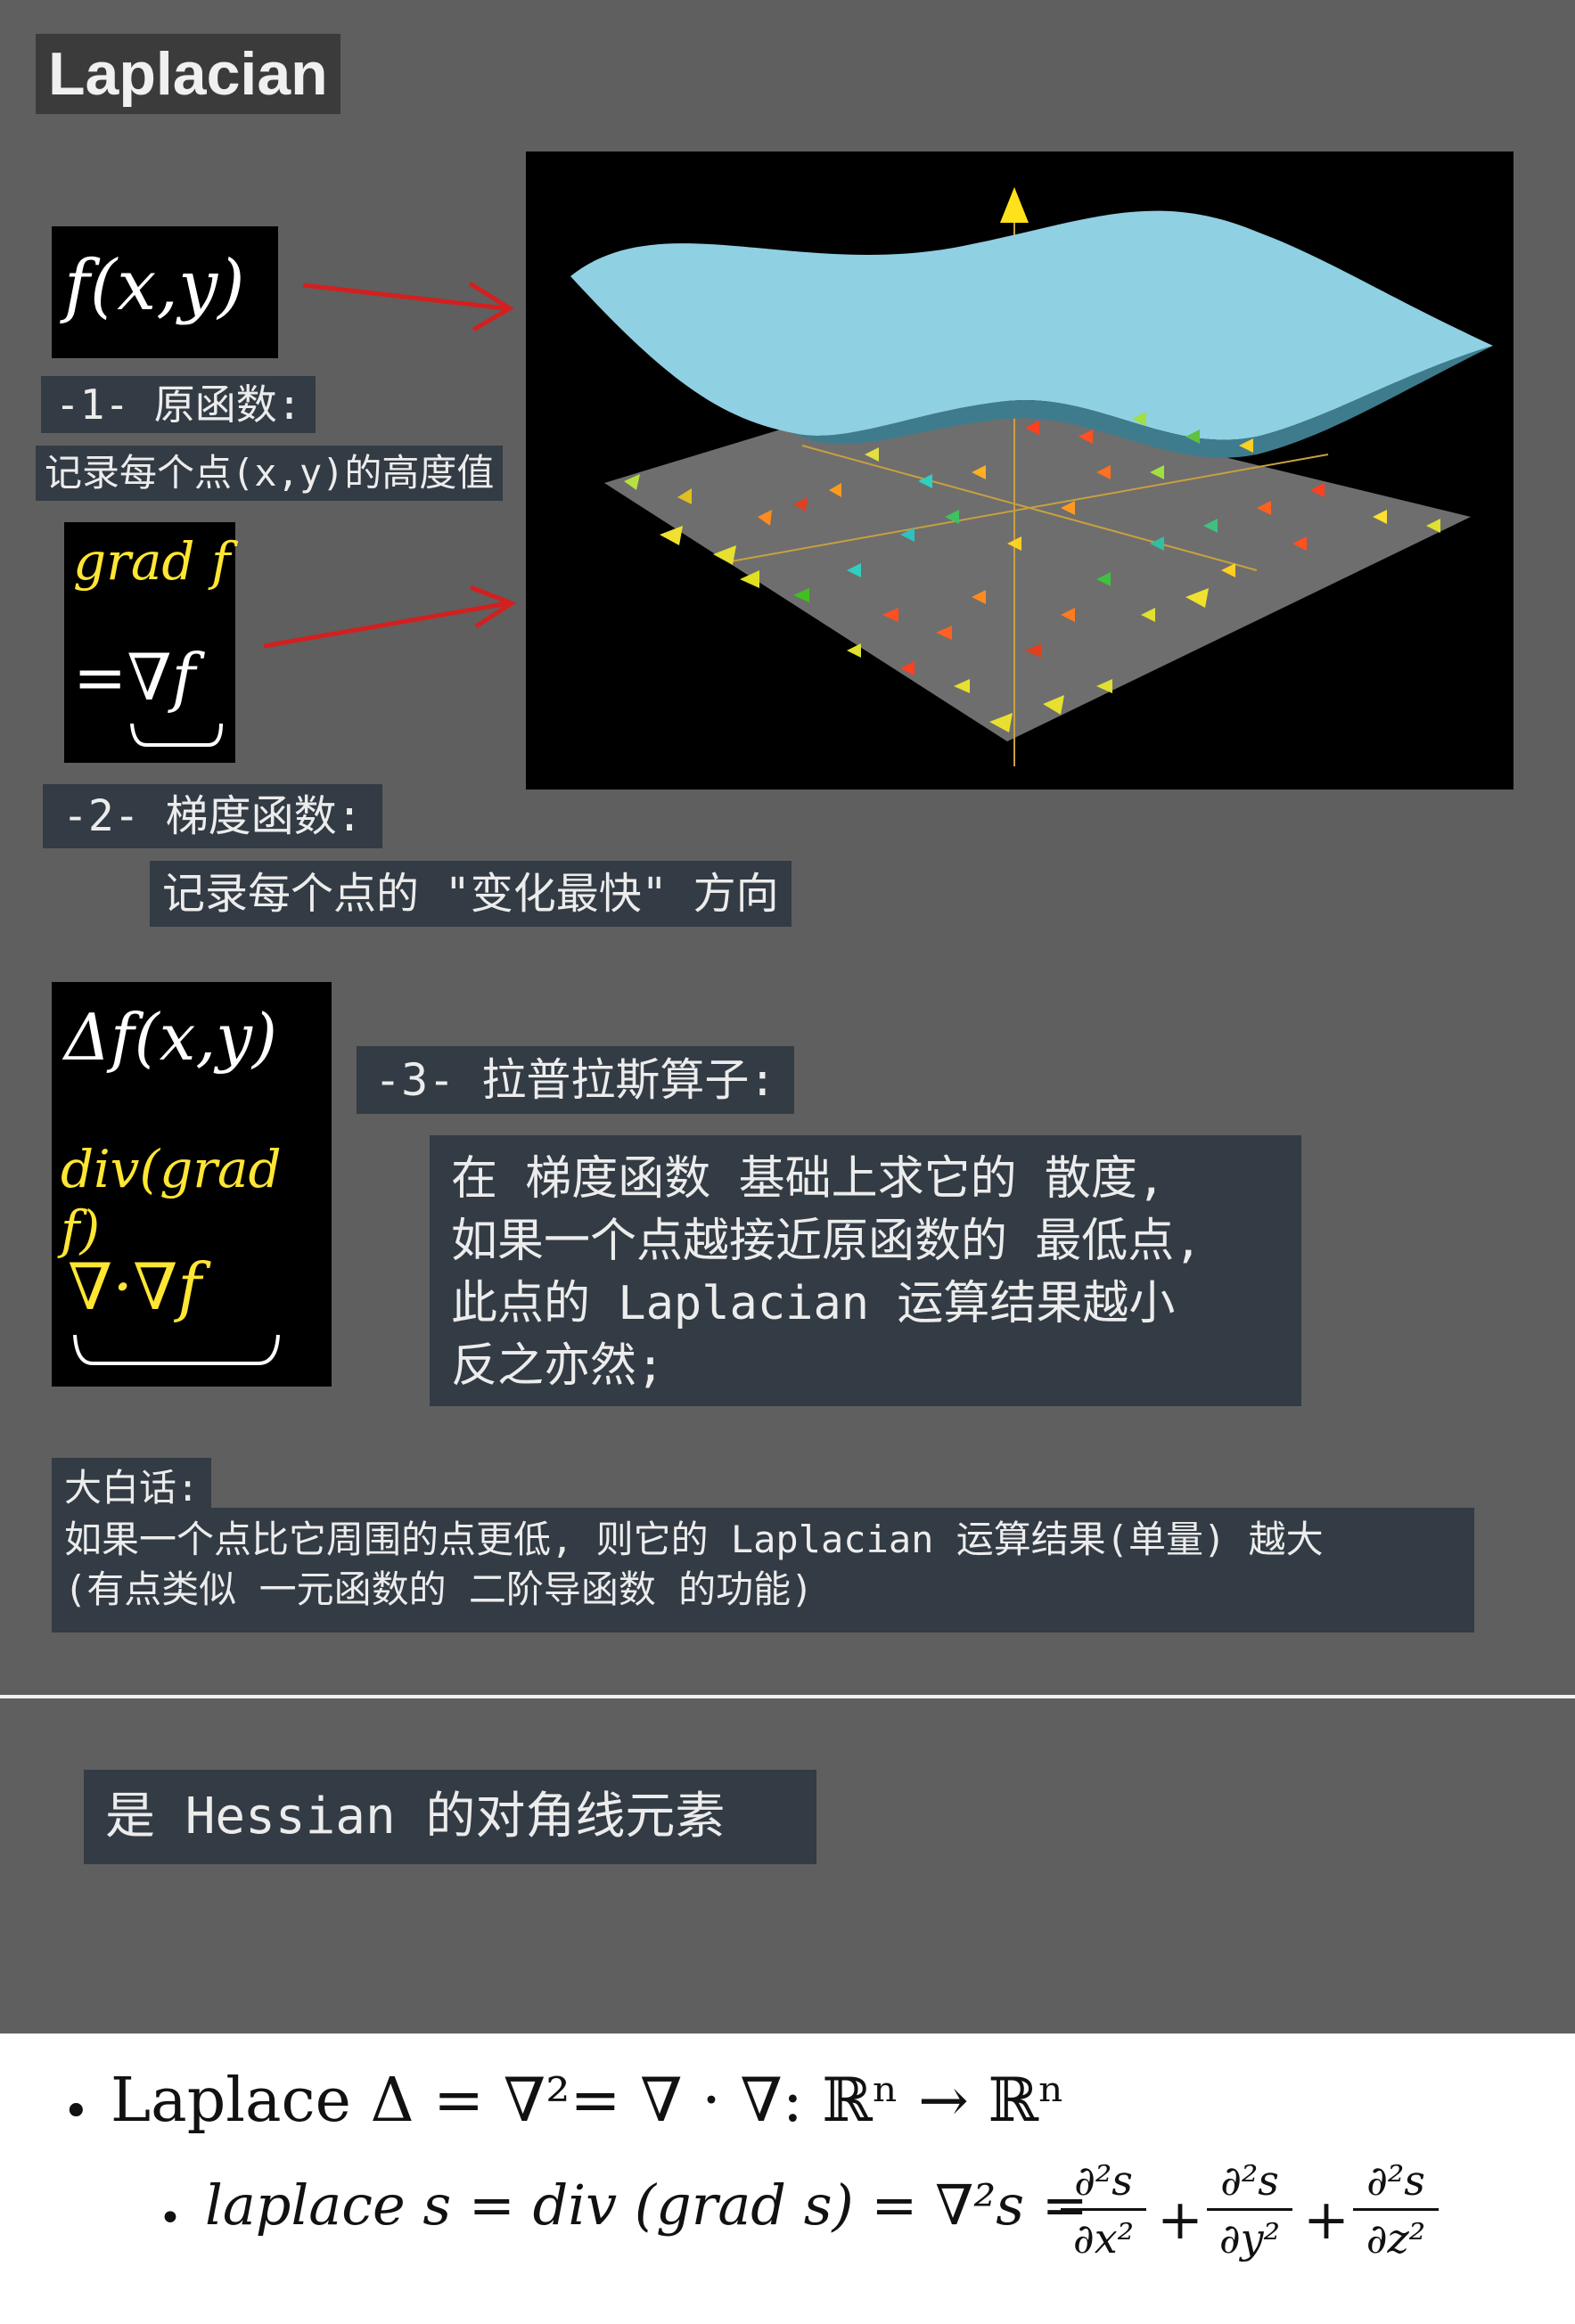 The height and width of the screenshot is (2324, 1575). What do you see at coordinates (1249, 2238) in the screenshot?
I see `fraction-y-den: ∂y²` at bounding box center [1249, 2238].